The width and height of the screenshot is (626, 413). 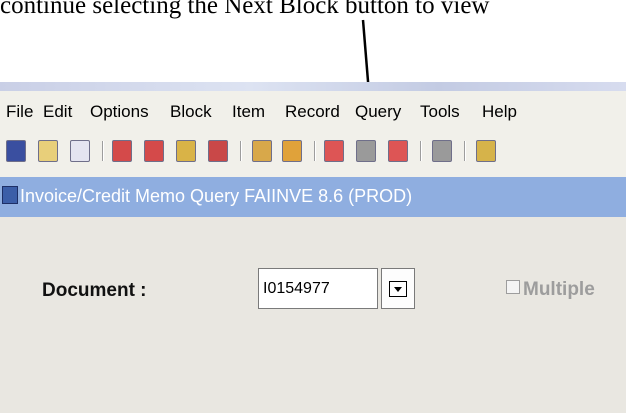 What do you see at coordinates (513, 287) in the screenshot?
I see `checkbox-icon` at bounding box center [513, 287].